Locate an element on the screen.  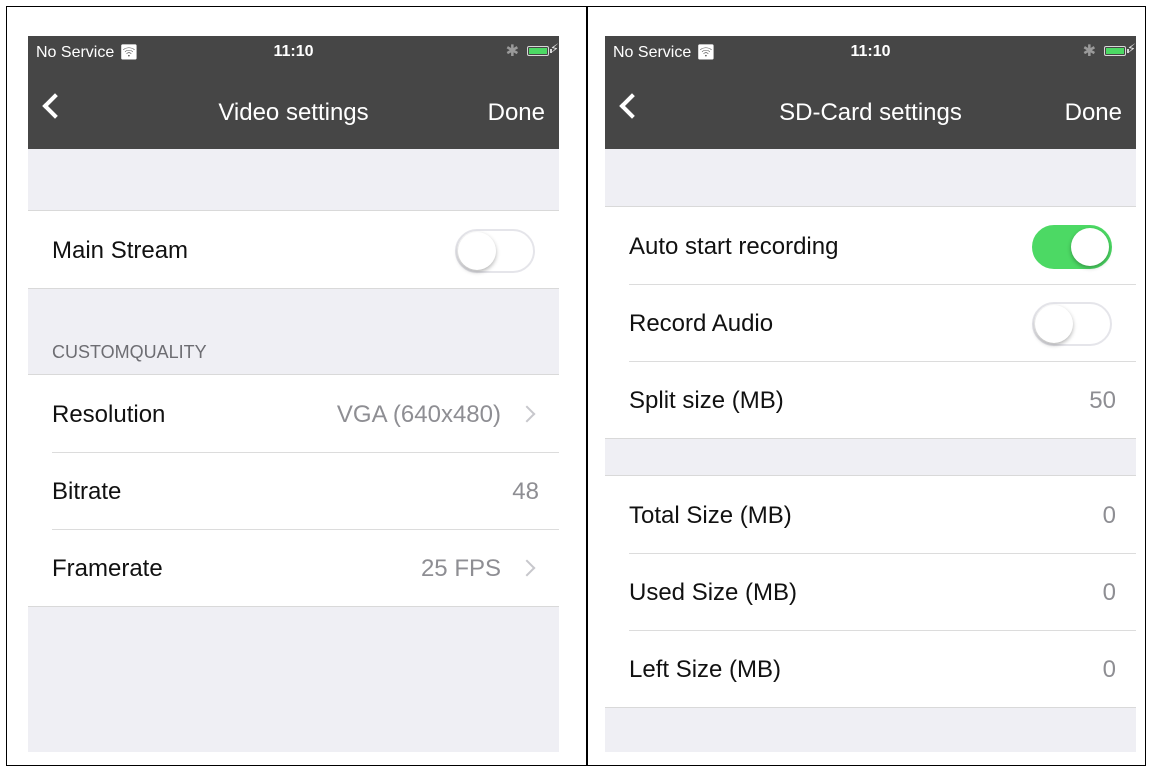
bitrate-value: 48 is located at coordinates (525, 491).